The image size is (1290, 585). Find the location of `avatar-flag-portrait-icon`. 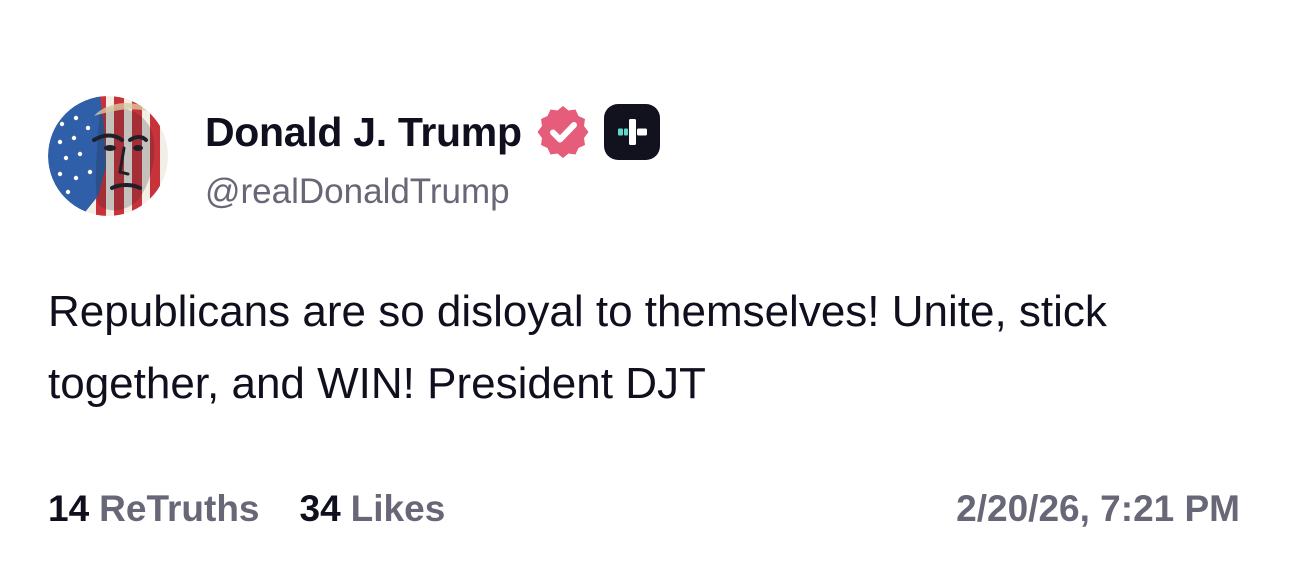

avatar-flag-portrait-icon is located at coordinates (108, 156).